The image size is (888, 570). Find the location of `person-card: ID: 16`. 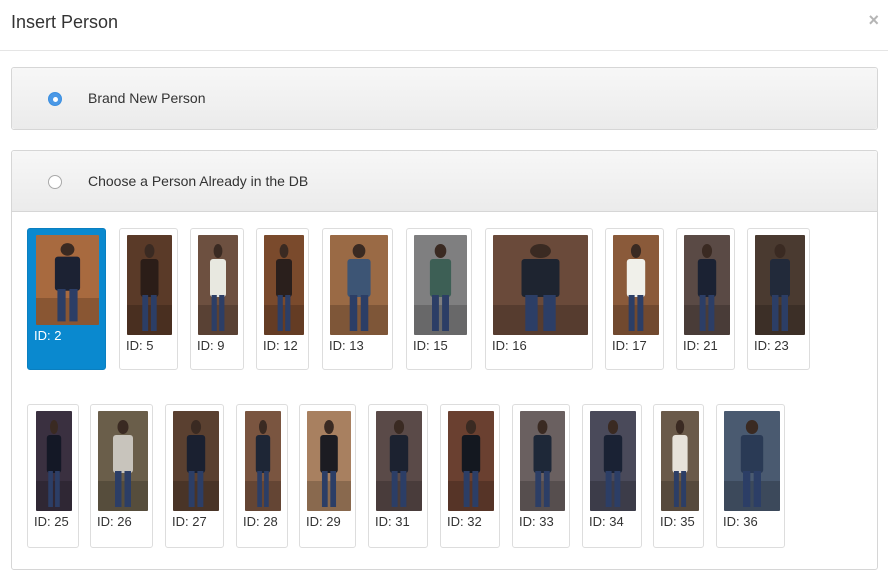

person-card: ID: 16 is located at coordinates (539, 299).